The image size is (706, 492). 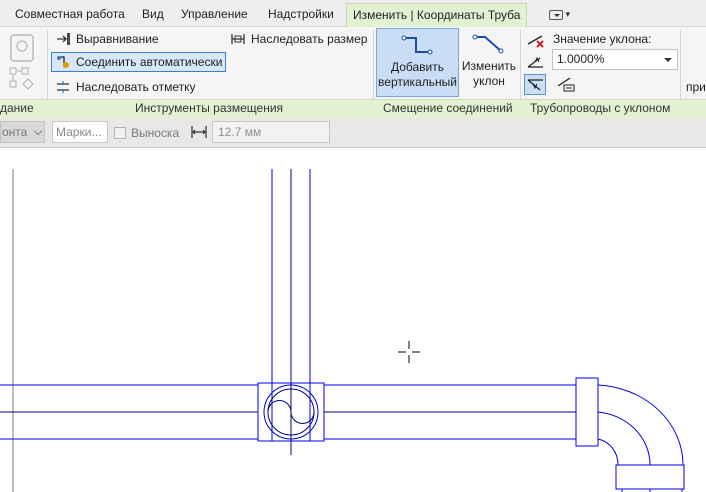 I want to click on crosshair-cursor-icon, so click(x=409, y=352).